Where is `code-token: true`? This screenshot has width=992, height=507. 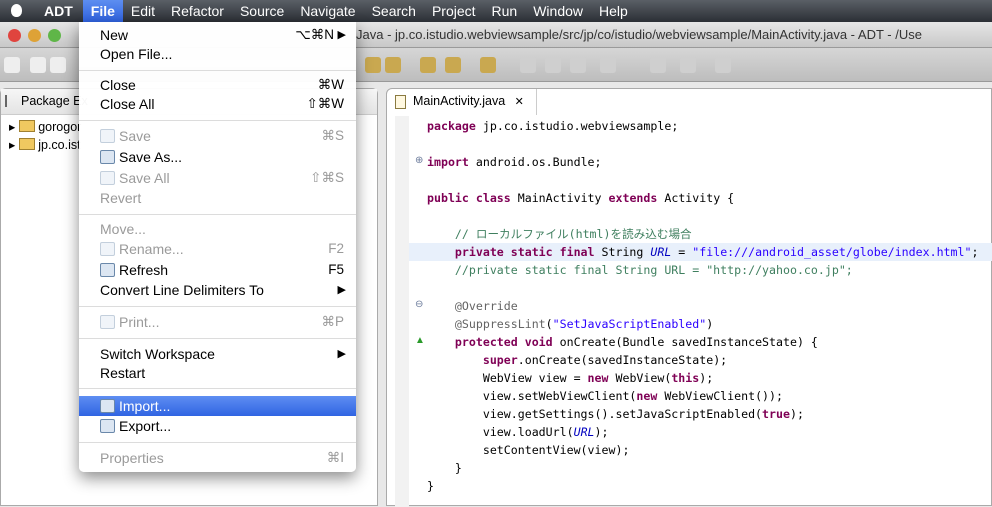
code-token: true is located at coordinates (776, 414).